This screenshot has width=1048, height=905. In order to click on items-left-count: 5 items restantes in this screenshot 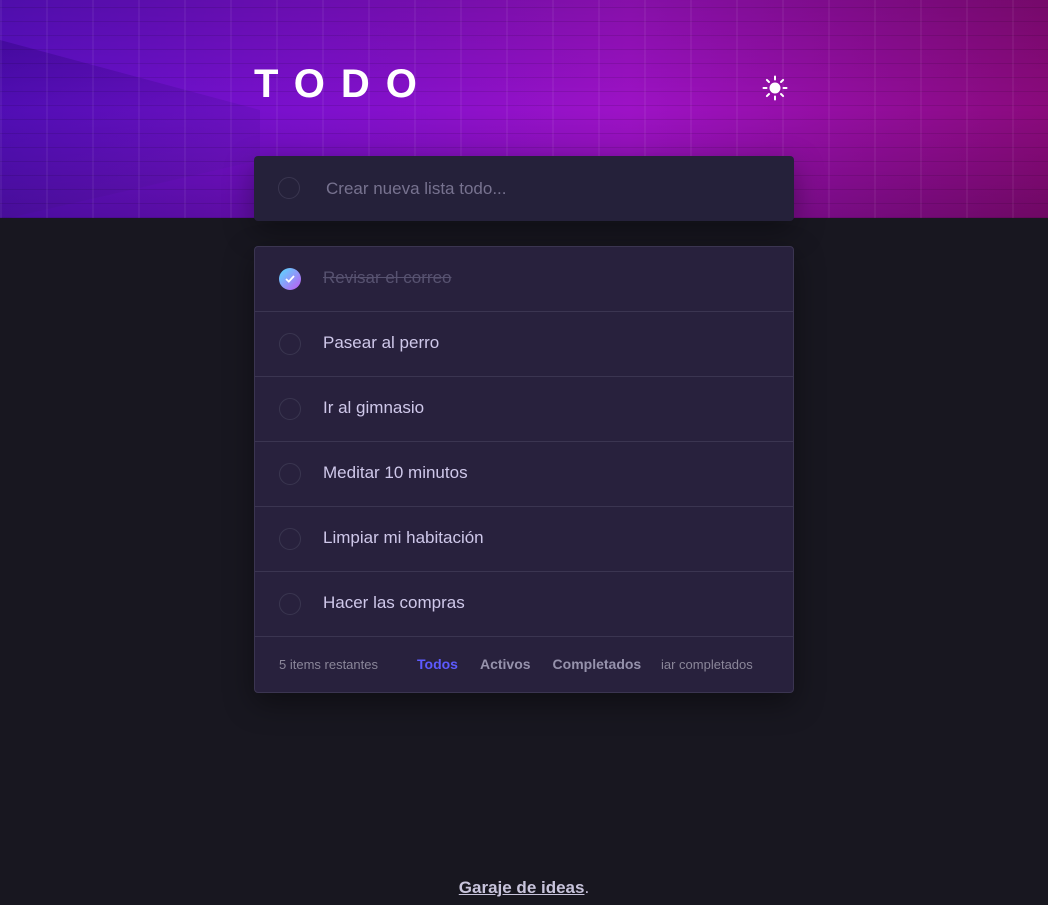, I will do `click(328, 664)`.